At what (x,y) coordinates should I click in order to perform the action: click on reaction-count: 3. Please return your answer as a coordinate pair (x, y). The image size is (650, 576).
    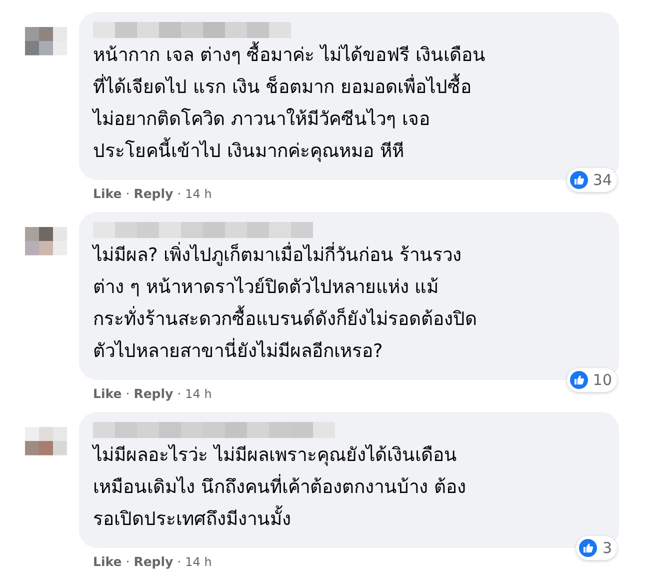
    Looking at the image, I should click on (596, 548).